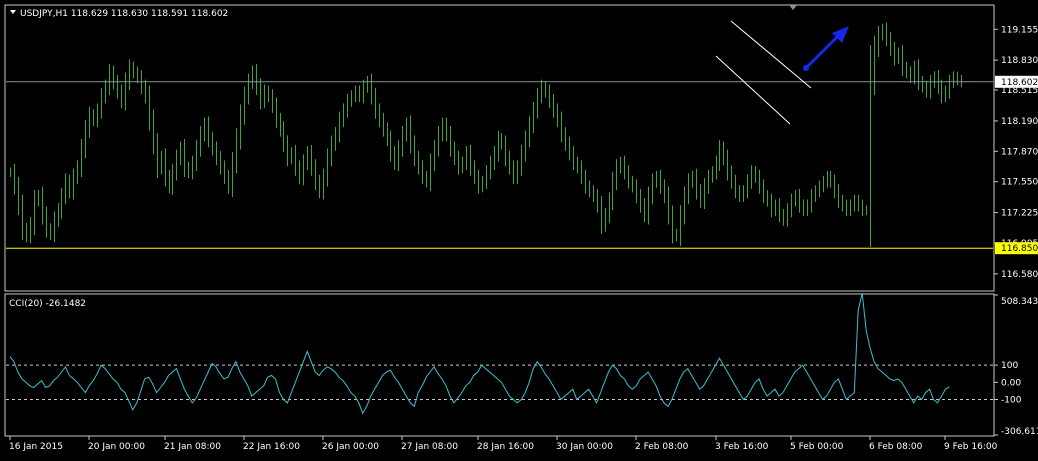 This screenshot has width=1038, height=461. Describe the element at coordinates (1019, 122) in the screenshot. I see `price-axis-label: 118.190` at that location.